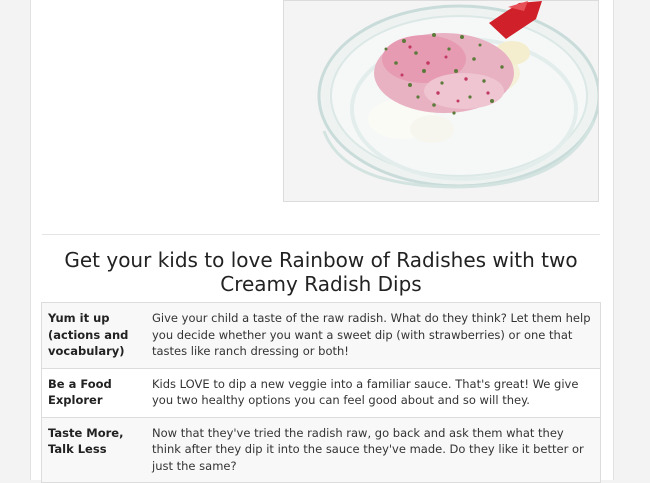  Describe the element at coordinates (93, 392) in the screenshot. I see `tip-label: Be a Food Explorer` at that location.